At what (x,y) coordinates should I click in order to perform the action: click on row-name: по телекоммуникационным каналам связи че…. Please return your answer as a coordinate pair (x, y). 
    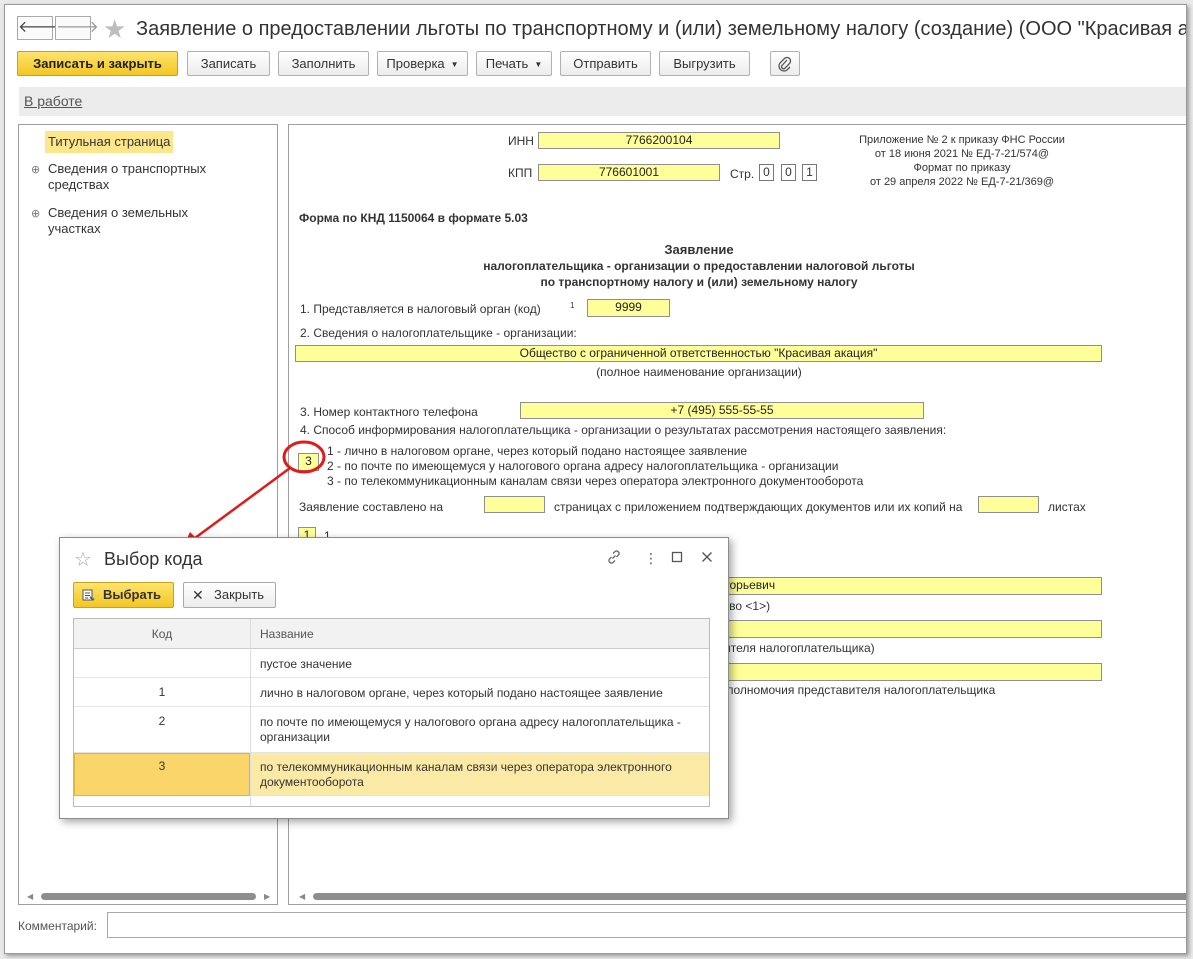
    Looking at the image, I should click on (466, 774).